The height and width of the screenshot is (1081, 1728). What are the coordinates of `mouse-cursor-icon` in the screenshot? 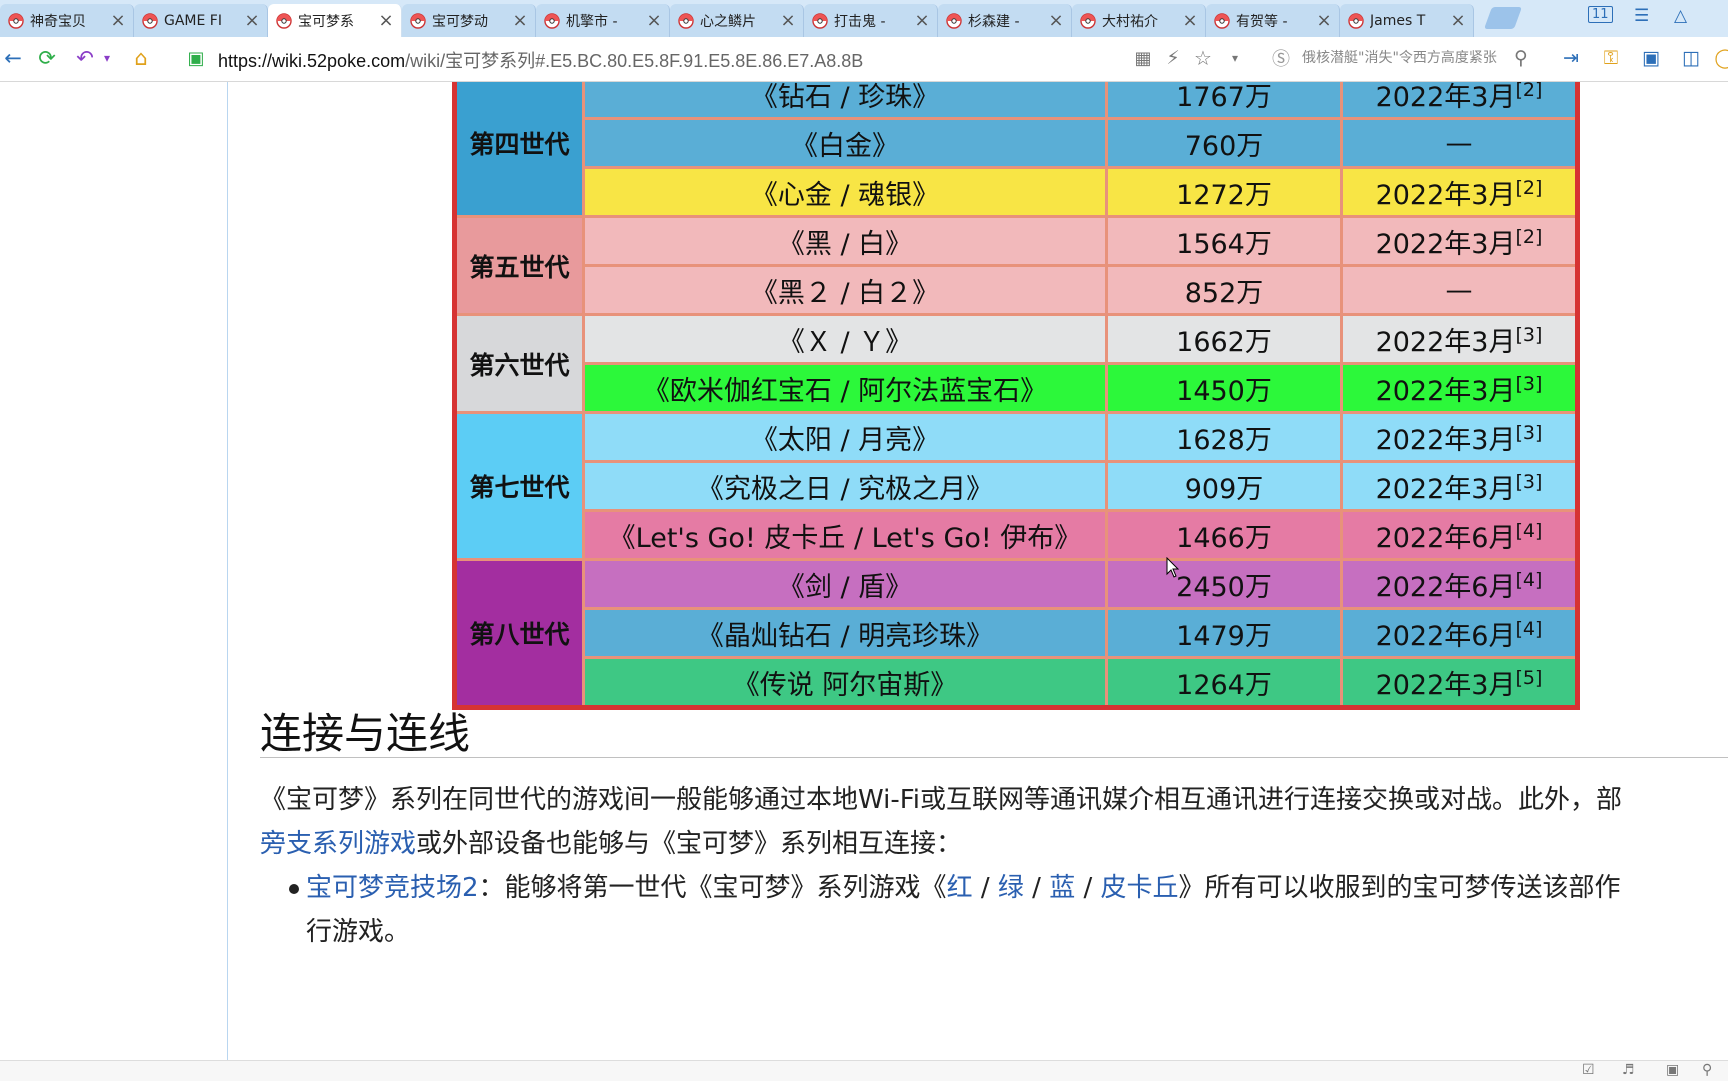 It's located at (1173, 567).